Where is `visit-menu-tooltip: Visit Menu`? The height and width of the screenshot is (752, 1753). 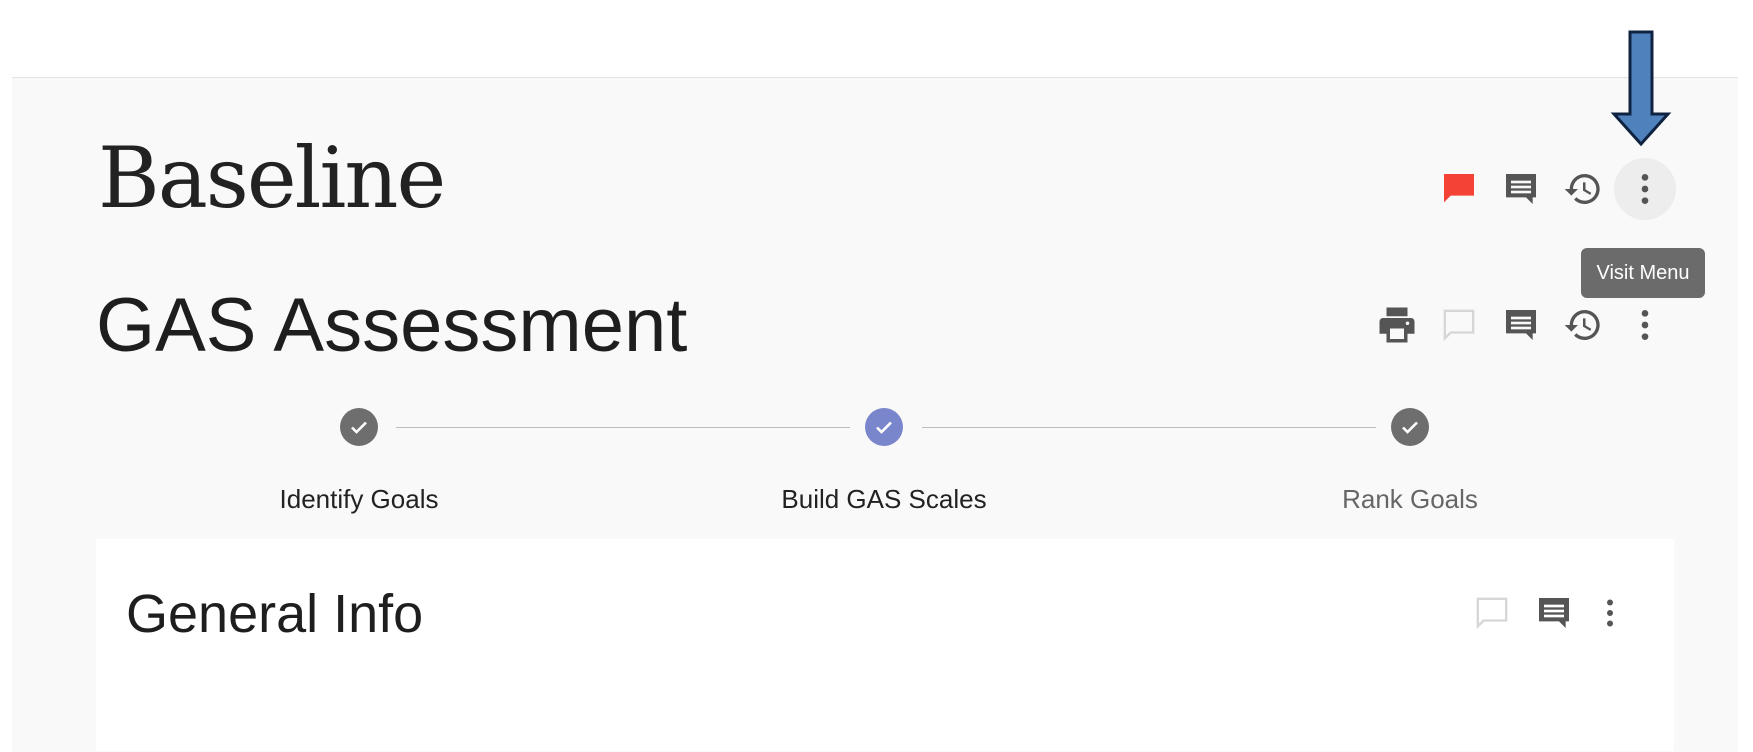
visit-menu-tooltip: Visit Menu is located at coordinates (1643, 273).